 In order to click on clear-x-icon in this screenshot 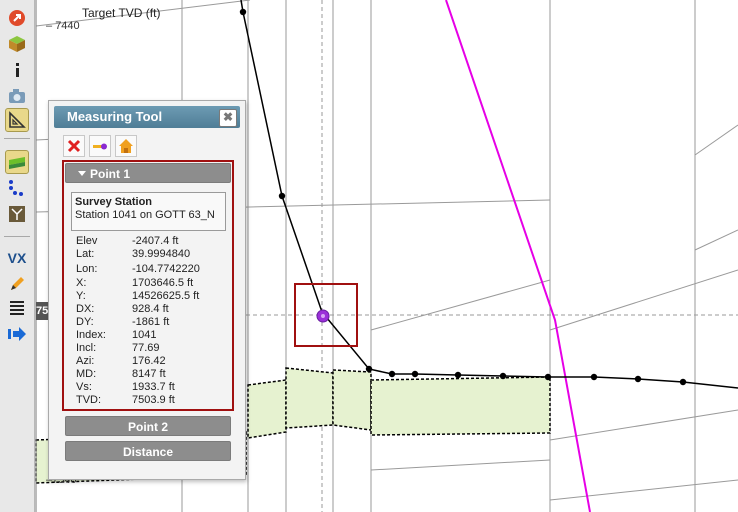, I will do `click(74, 146)`.